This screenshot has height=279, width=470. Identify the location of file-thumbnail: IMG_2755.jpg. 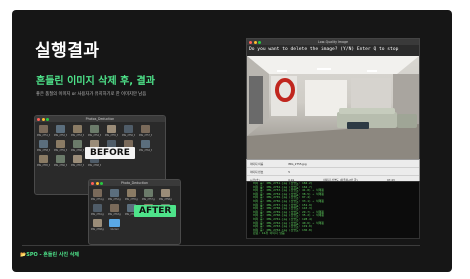
(131, 195).